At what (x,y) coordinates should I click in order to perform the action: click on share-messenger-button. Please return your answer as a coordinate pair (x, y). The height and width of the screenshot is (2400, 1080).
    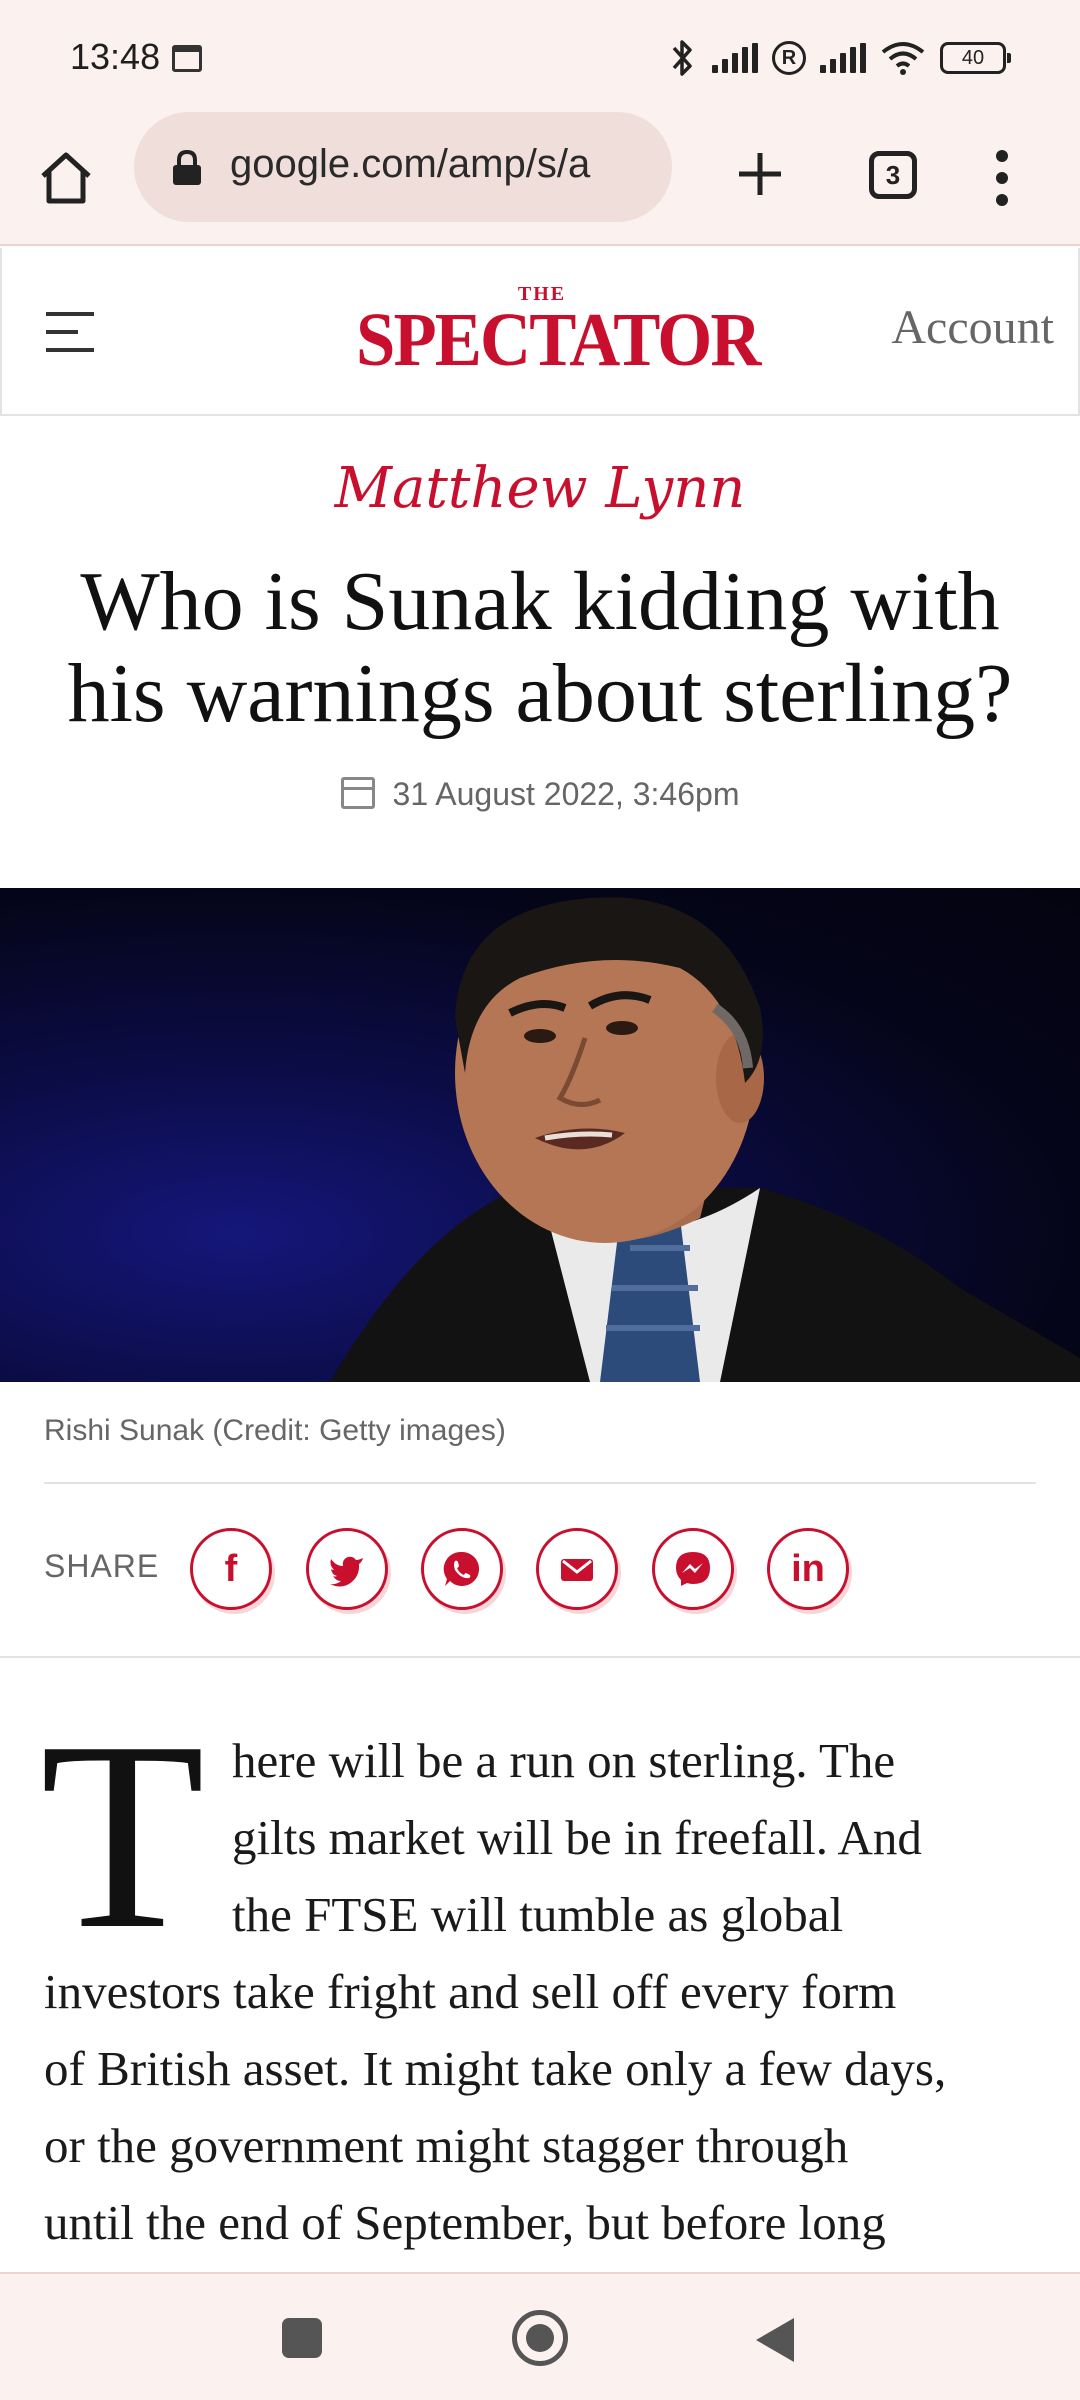
    Looking at the image, I should click on (693, 1569).